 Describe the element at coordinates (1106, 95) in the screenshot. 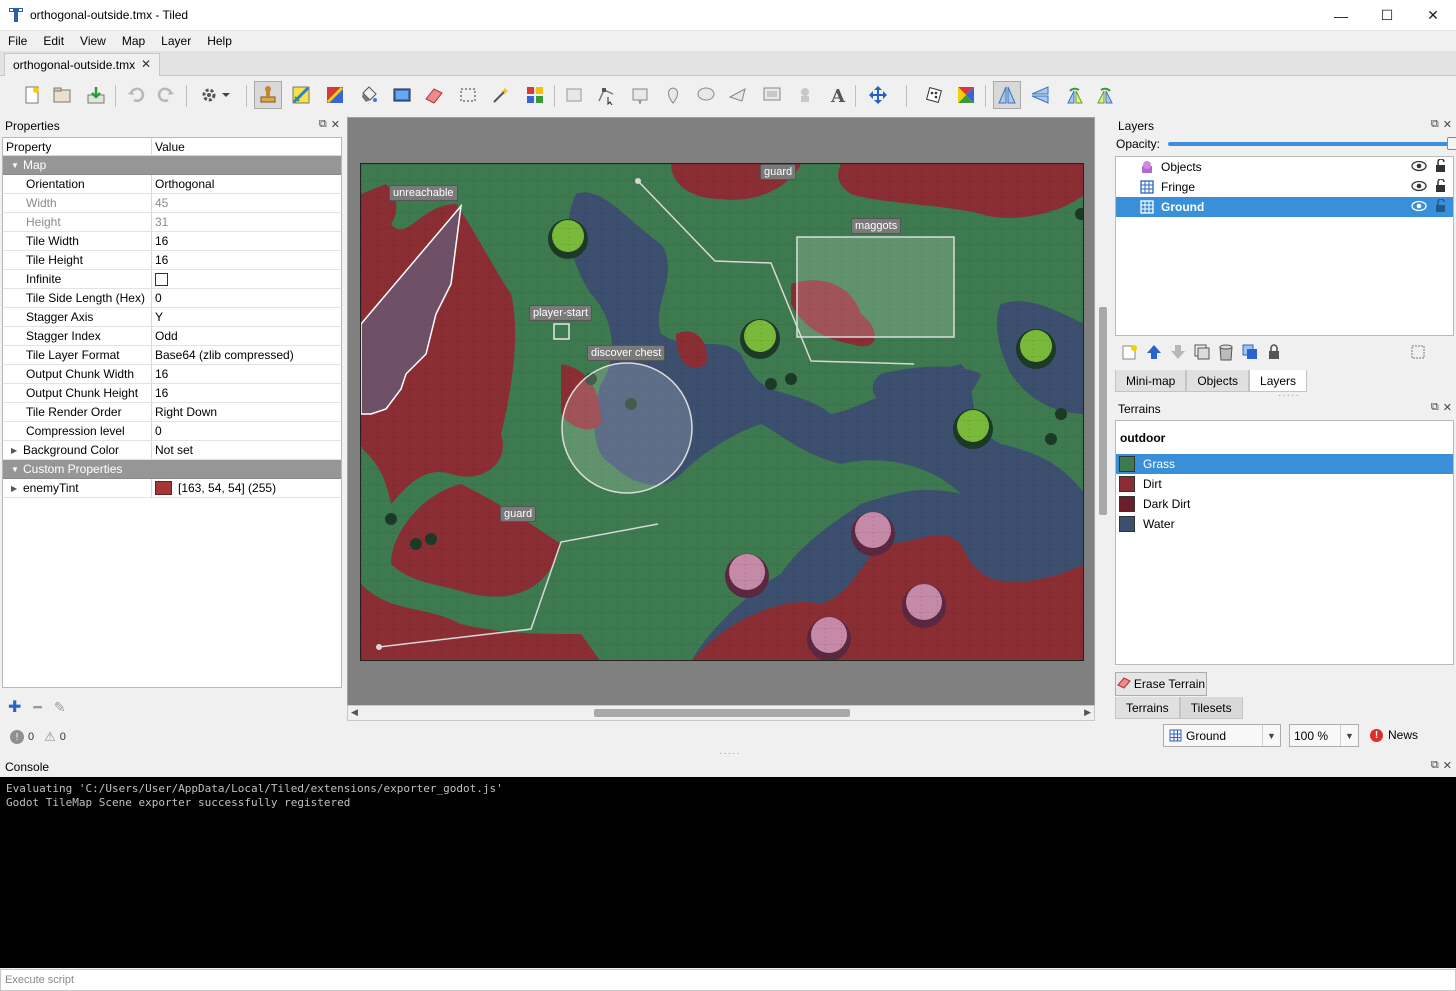

I see `rotate-right-icon` at that location.